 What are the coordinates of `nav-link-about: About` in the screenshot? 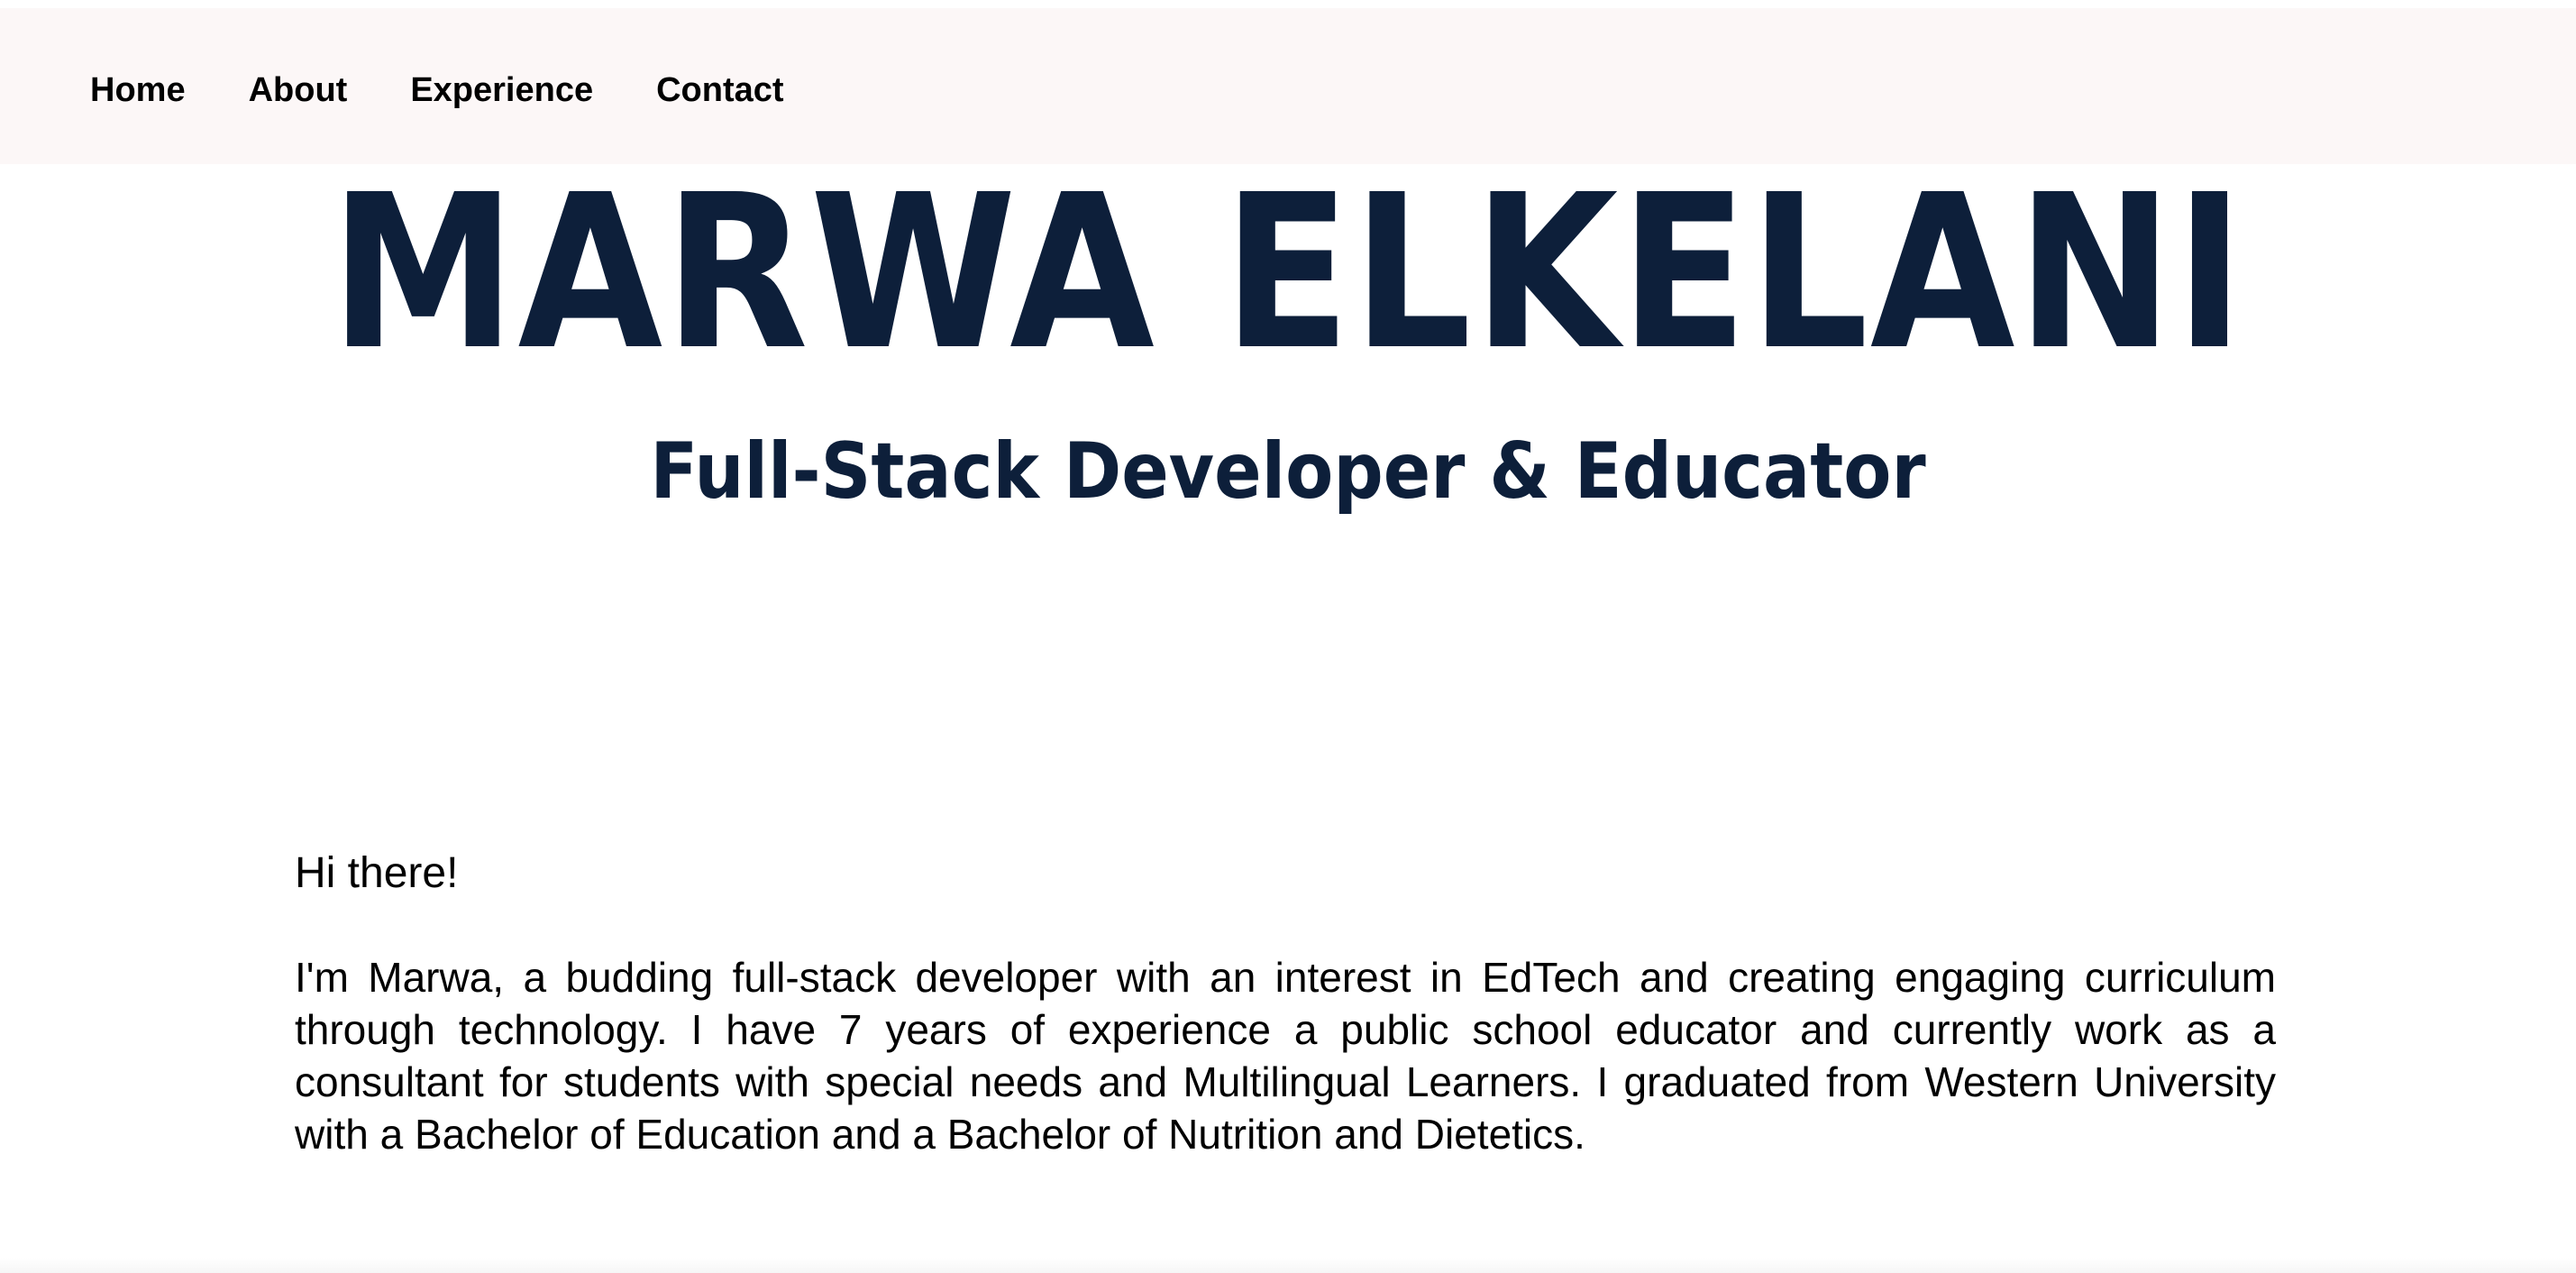 It's located at (298, 90).